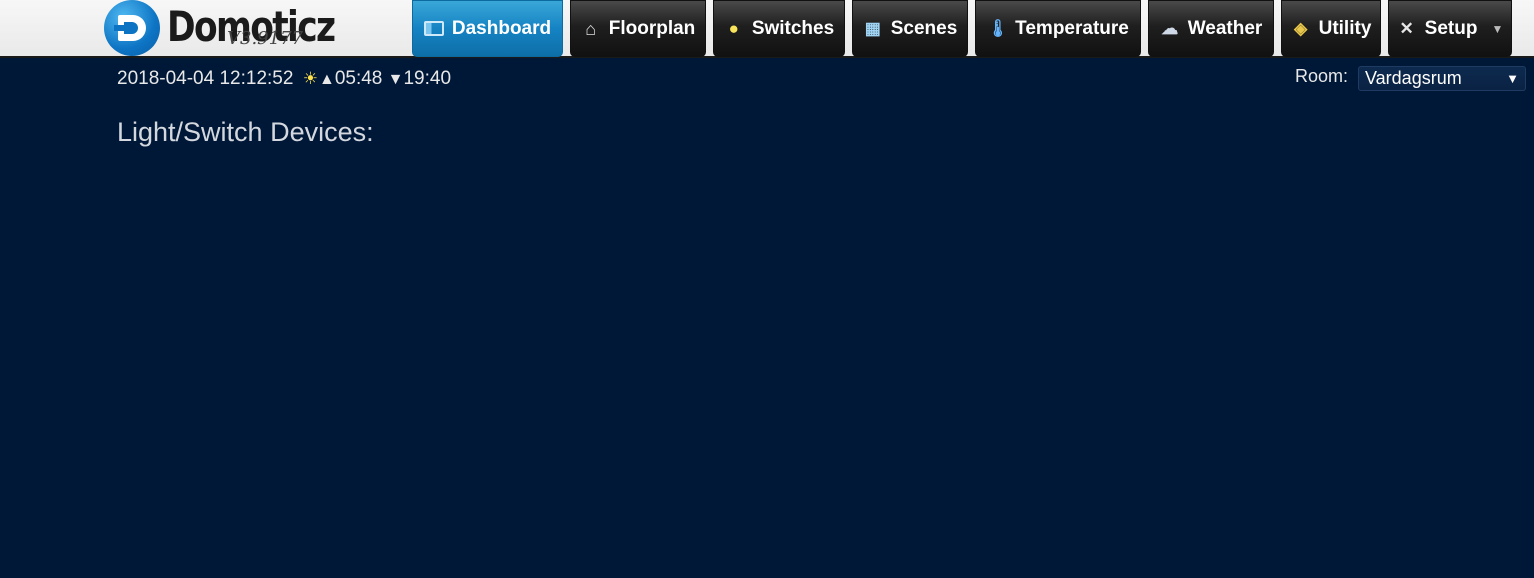 The height and width of the screenshot is (578, 1534). Describe the element at coordinates (1170, 28) in the screenshot. I see `rain-cloud-icon: ☁` at that location.